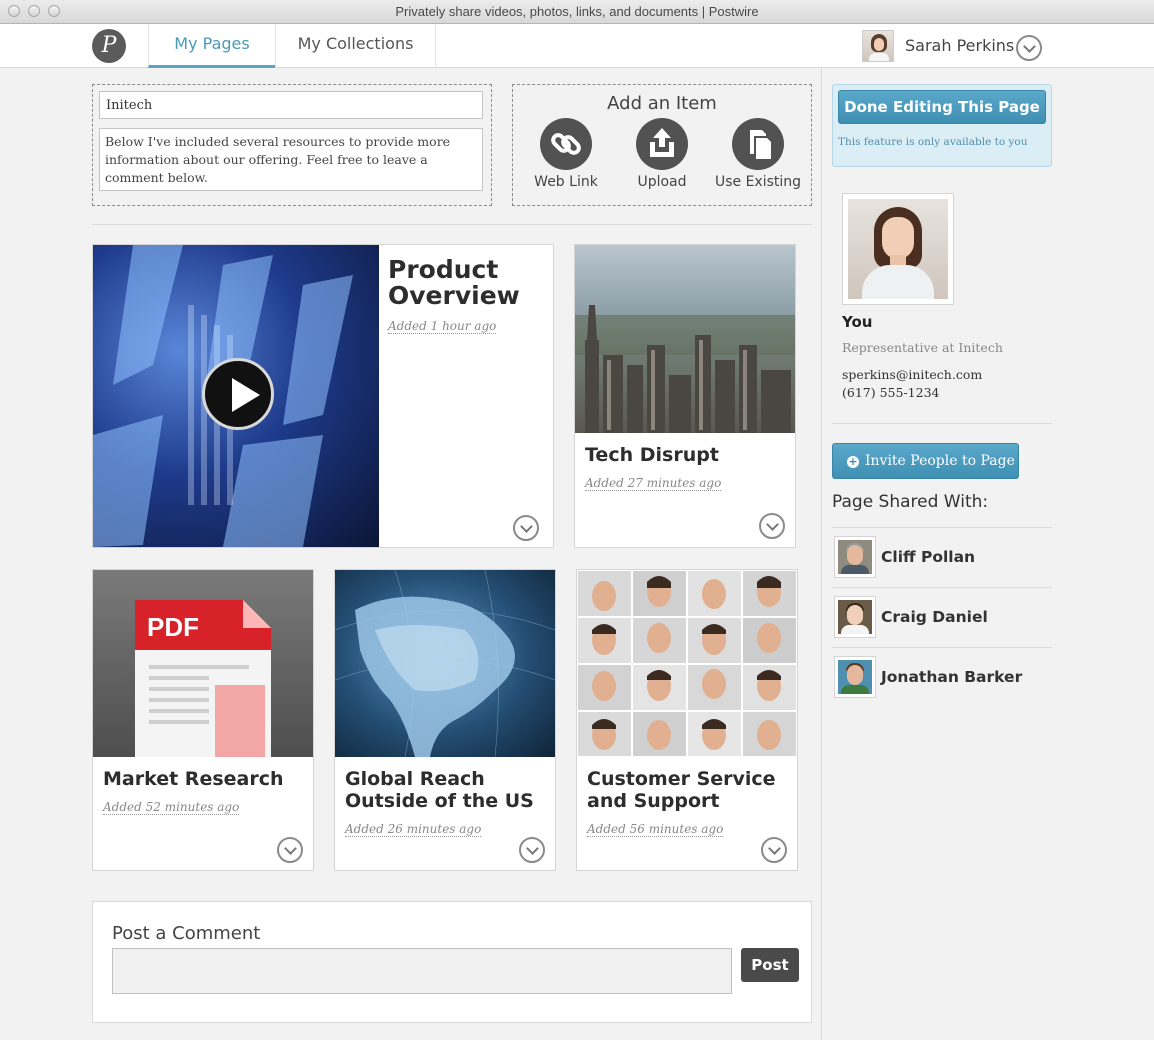  What do you see at coordinates (355, 46) in the screenshot?
I see `tab-my-collections: My Collections` at bounding box center [355, 46].